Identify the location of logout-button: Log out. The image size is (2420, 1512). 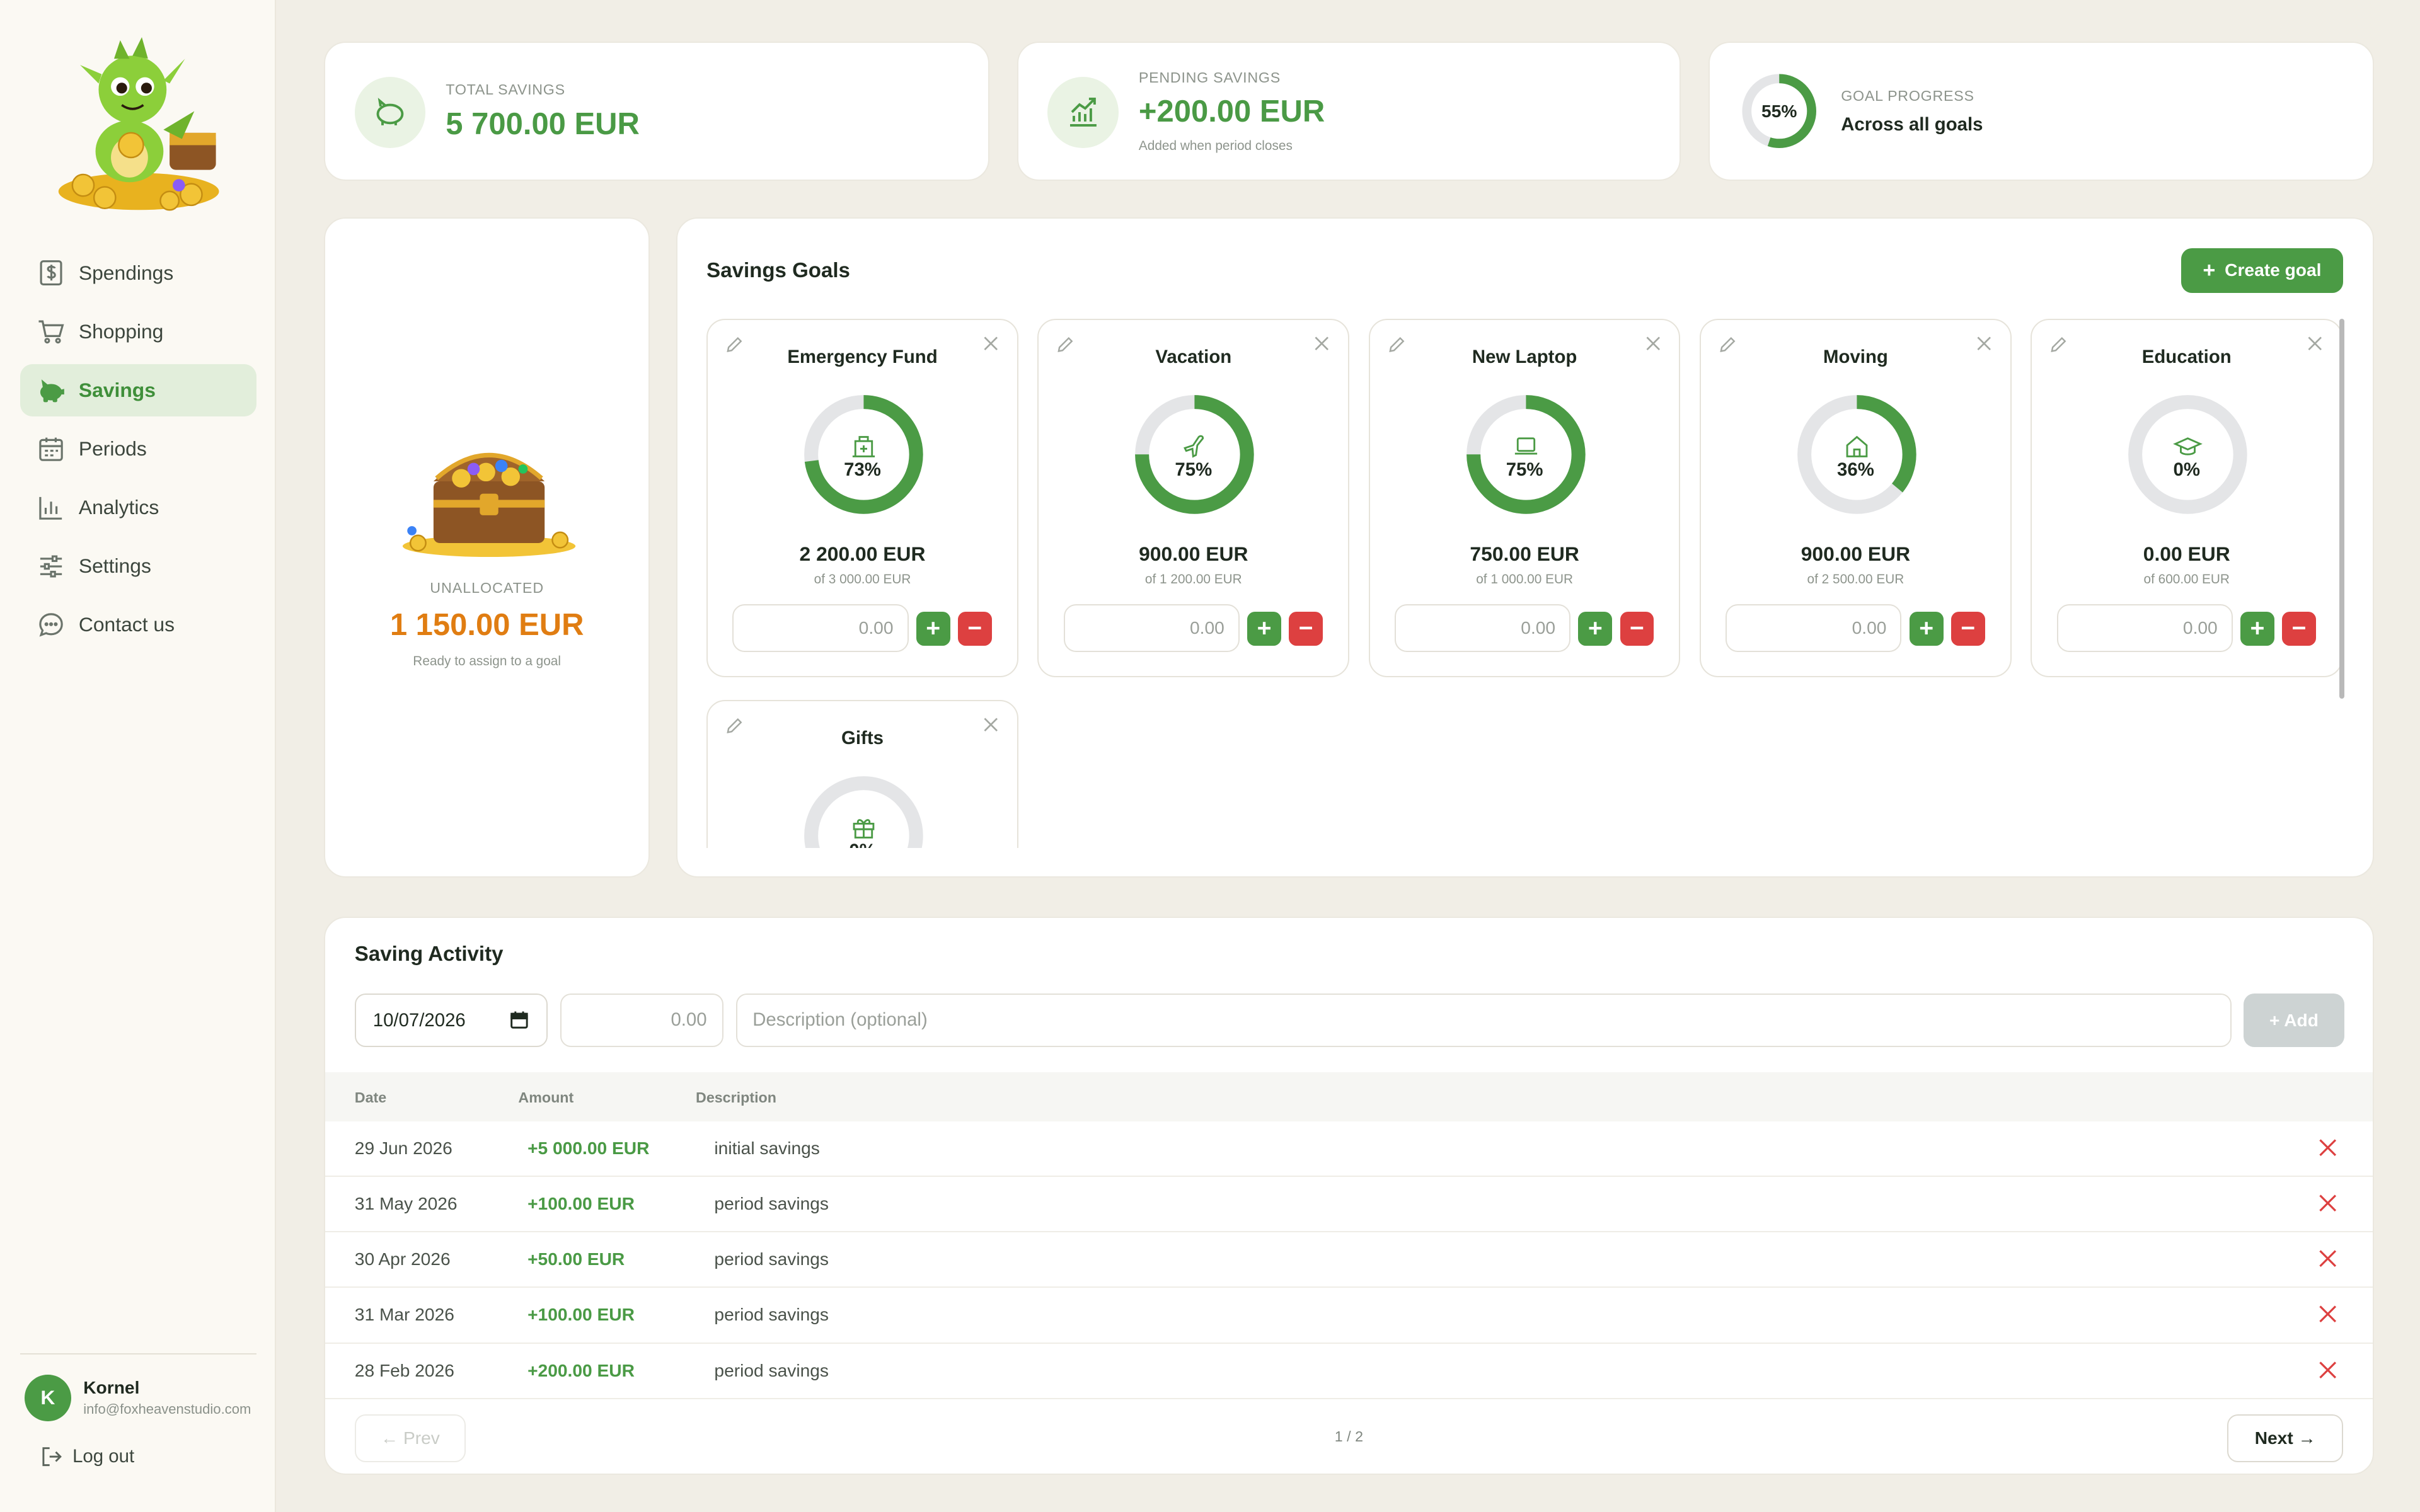
(87, 1456).